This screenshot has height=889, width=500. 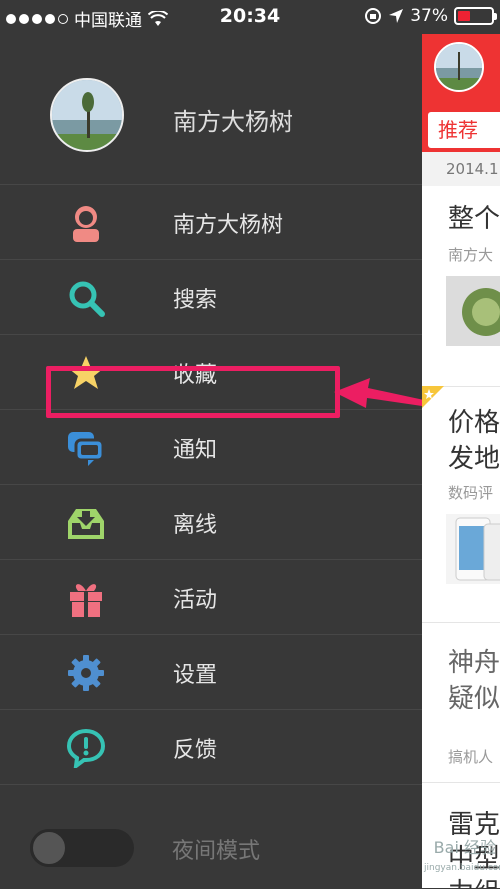 What do you see at coordinates (86, 748) in the screenshot?
I see `feedback-icon` at bounding box center [86, 748].